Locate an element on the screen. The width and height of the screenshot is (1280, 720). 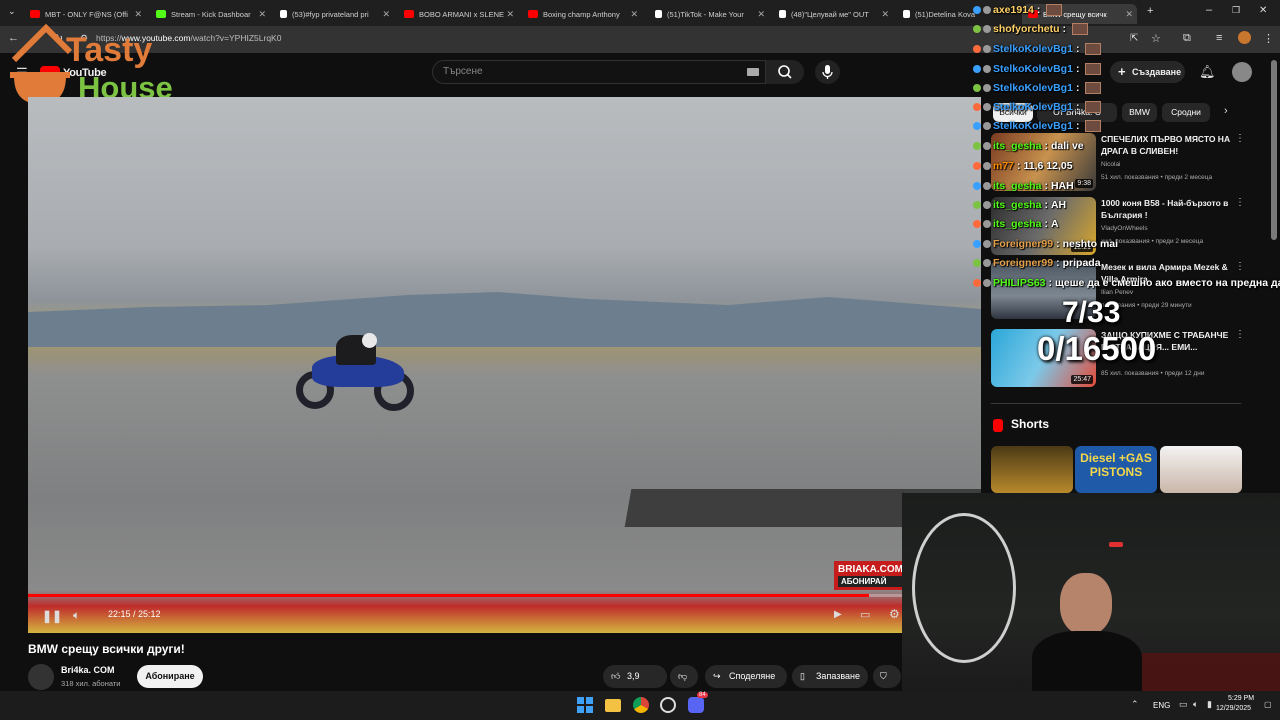
like-button: 👍︎3,9 хил. is located at coordinates (635, 684).